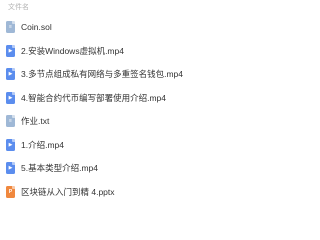 This screenshot has height=240, width=320. Describe the element at coordinates (112, 121) in the screenshot. I see `file-row: ≡ 作业.txt` at that location.